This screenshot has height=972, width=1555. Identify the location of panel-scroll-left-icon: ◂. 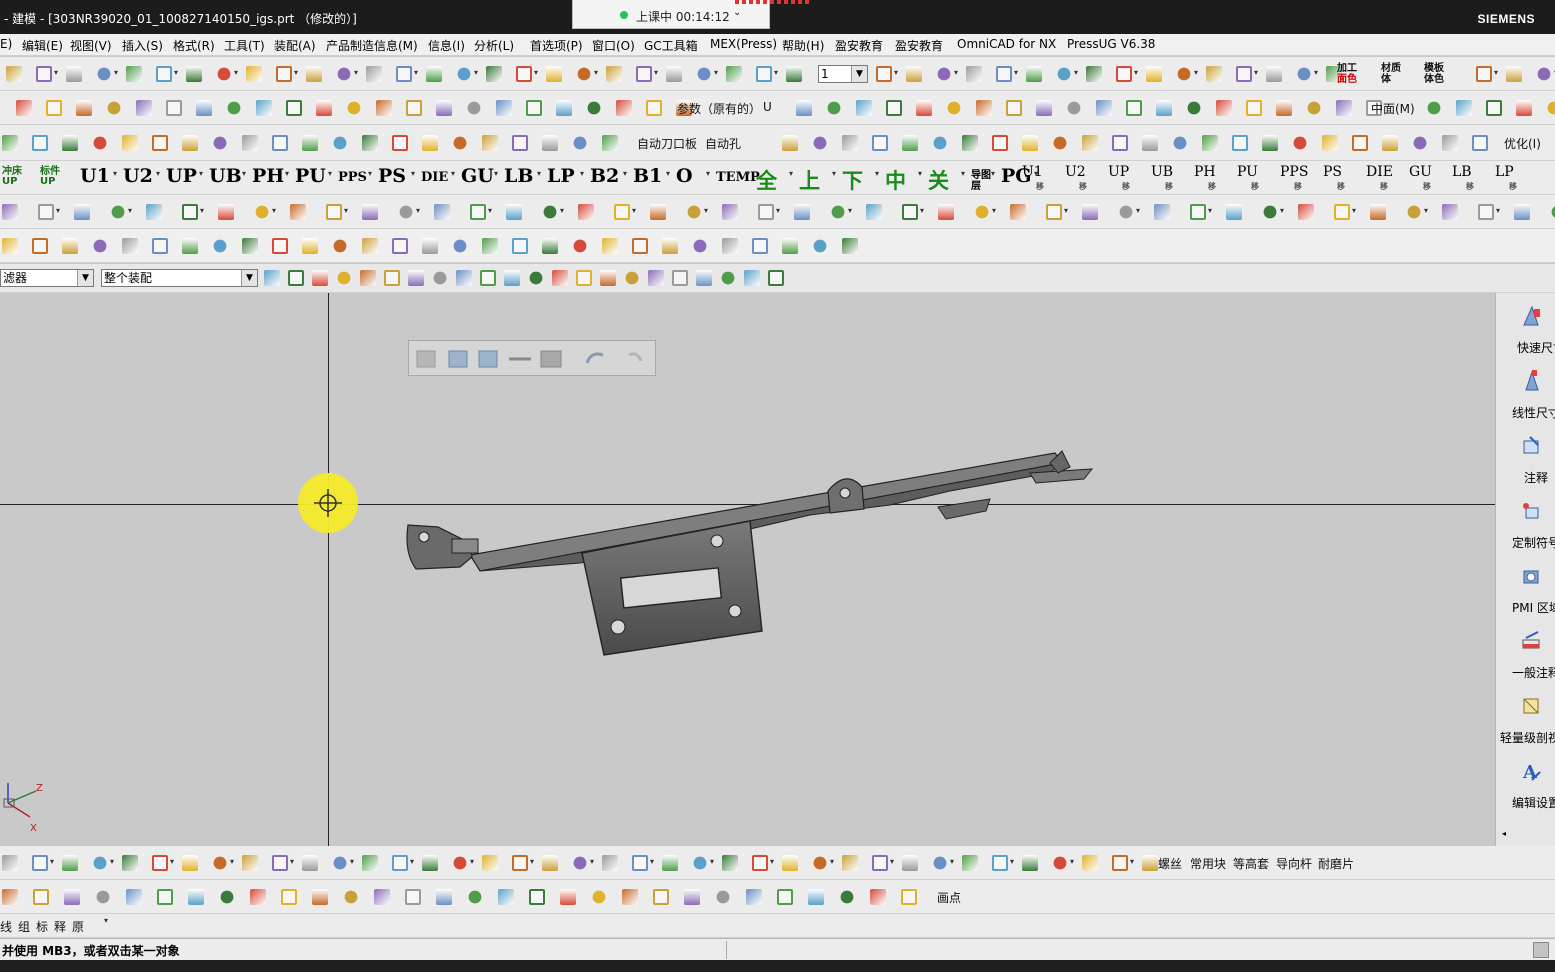
(1504, 833).